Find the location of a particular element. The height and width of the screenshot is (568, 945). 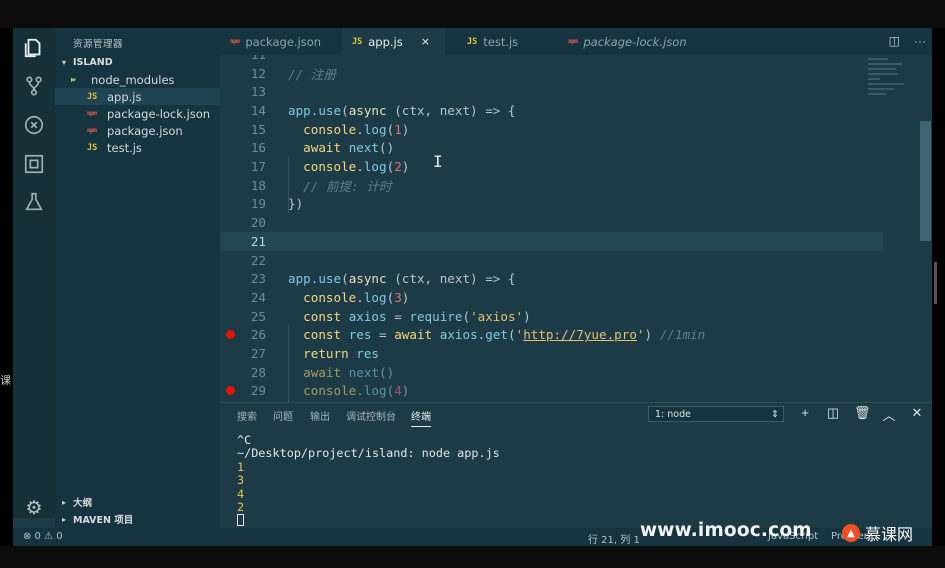

terminal-cursor is located at coordinates (240, 520).